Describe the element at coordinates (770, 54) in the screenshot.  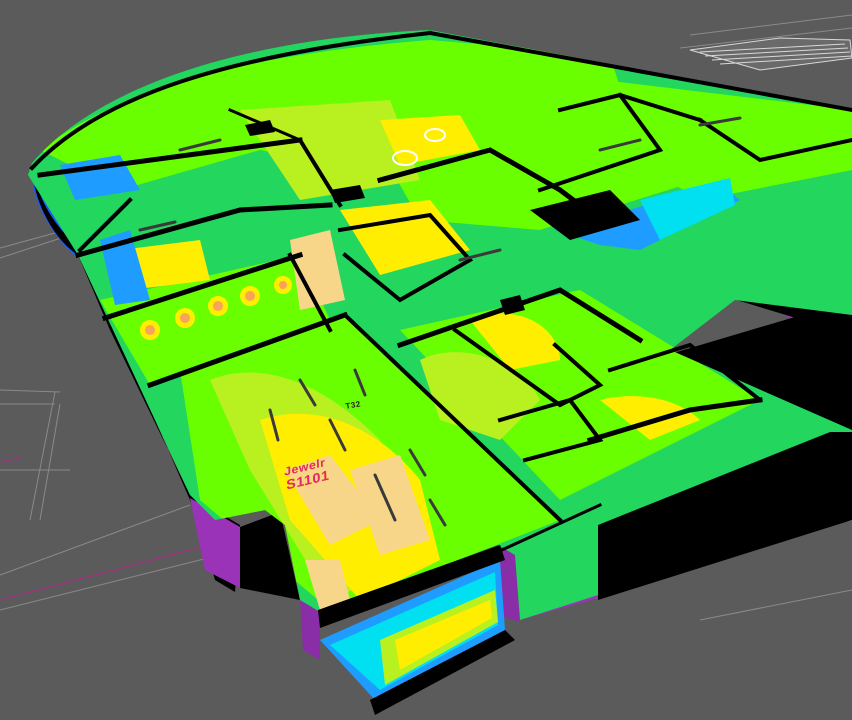
I see `rooftop-grate` at that location.